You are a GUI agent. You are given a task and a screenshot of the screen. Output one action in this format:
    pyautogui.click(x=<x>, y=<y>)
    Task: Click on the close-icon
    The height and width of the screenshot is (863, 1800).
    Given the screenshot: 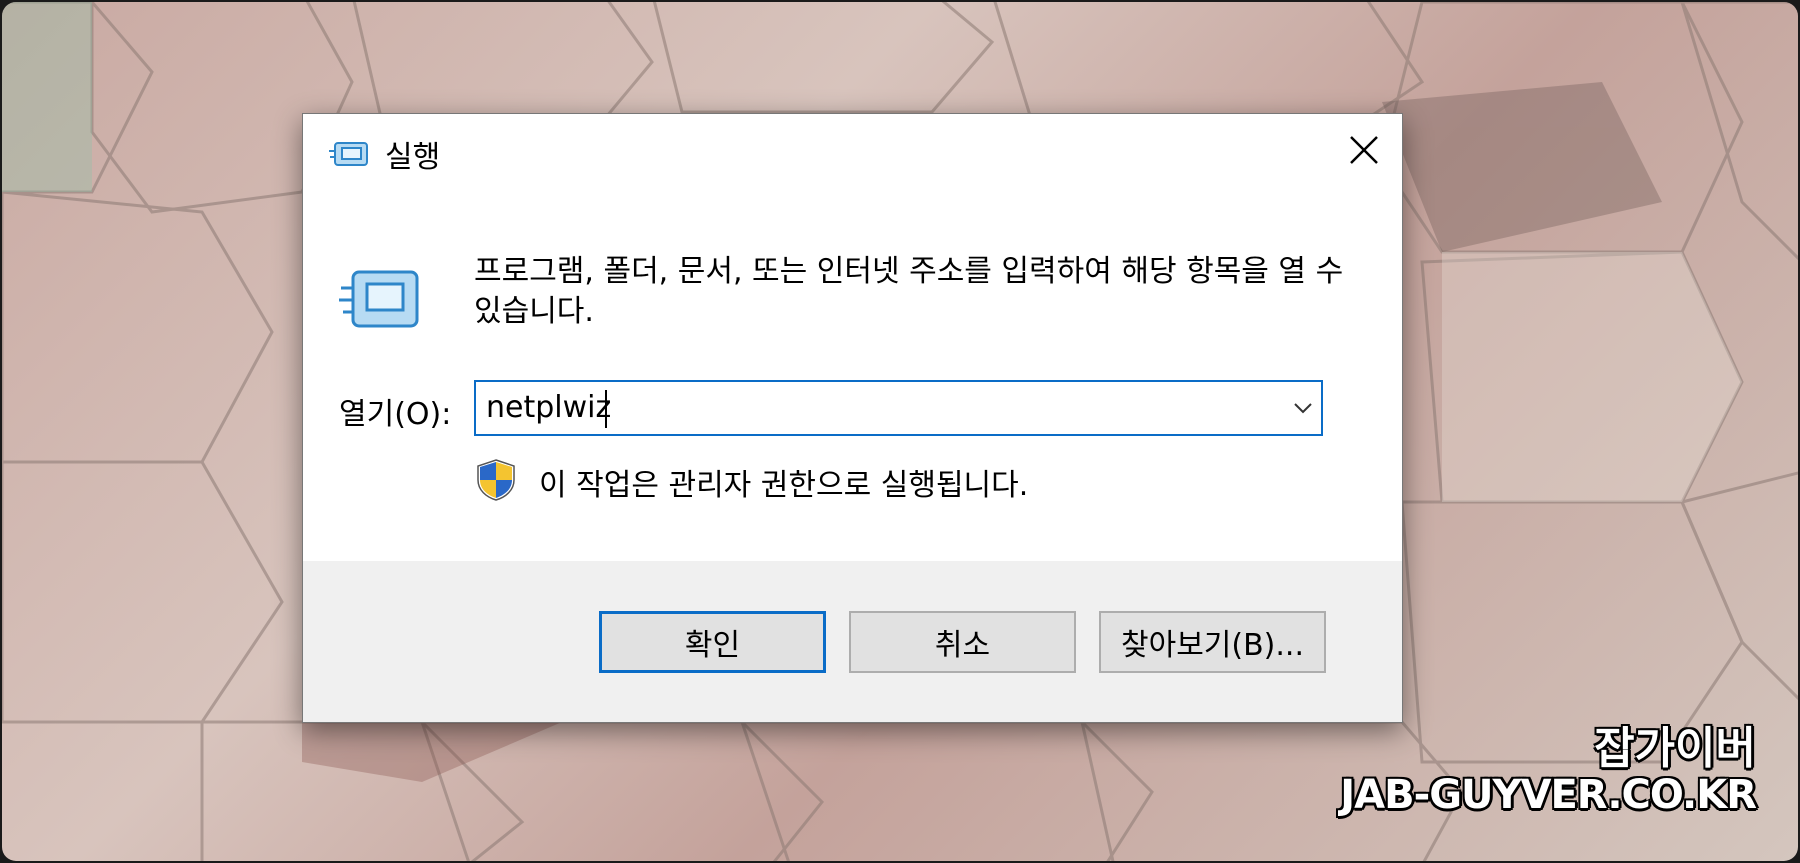 What is the action you would take?
    pyautogui.click(x=1364, y=150)
    